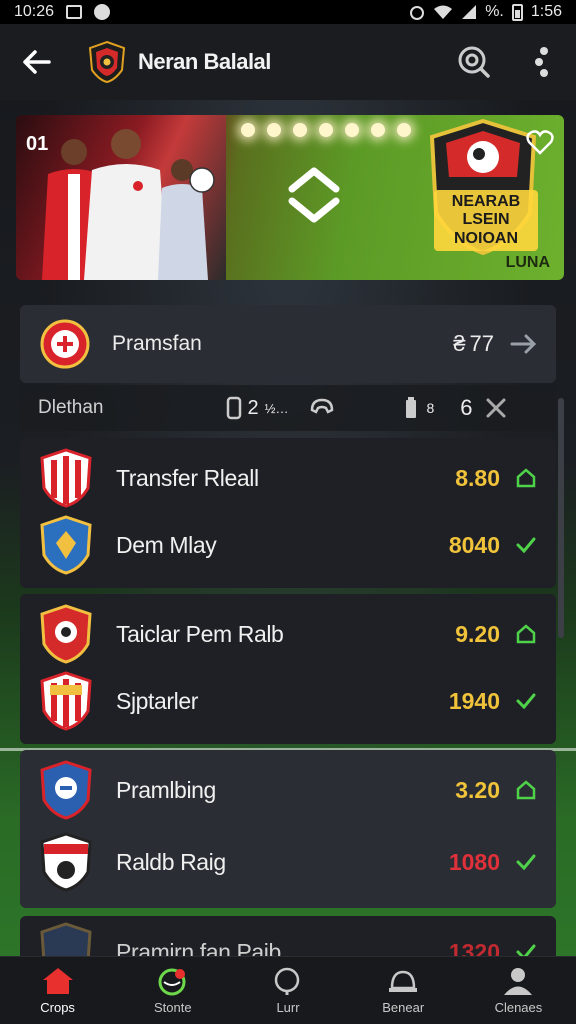  Describe the element at coordinates (200, 633) in the screenshot. I see `team-name: Taiclar Pem Ralb` at that location.